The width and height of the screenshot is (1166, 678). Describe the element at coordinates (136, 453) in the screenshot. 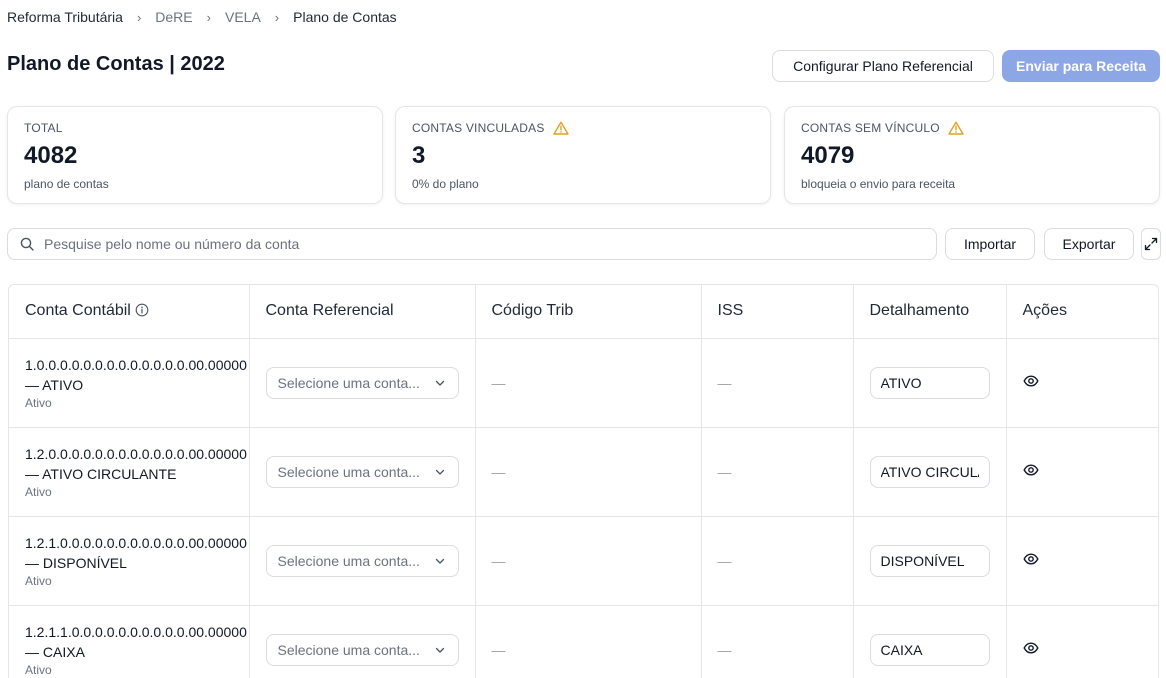

I see `account-code: 1.2.0.0.0.0.0.0.0.0.0.0.0.0.00.00000` at that location.